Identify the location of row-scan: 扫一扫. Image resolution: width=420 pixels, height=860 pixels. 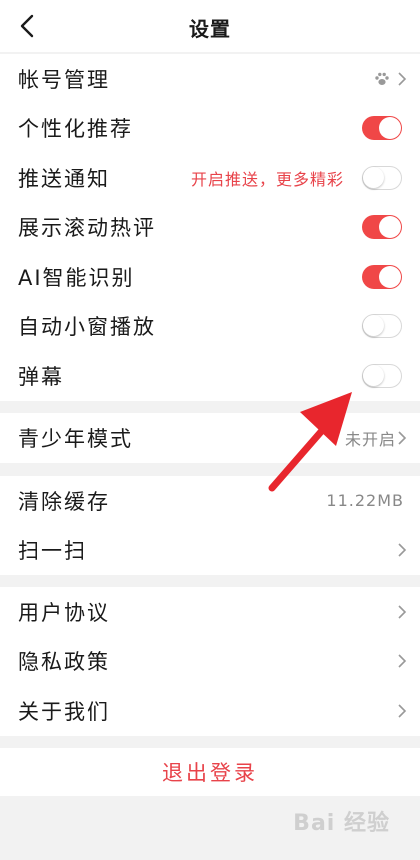
(210, 551).